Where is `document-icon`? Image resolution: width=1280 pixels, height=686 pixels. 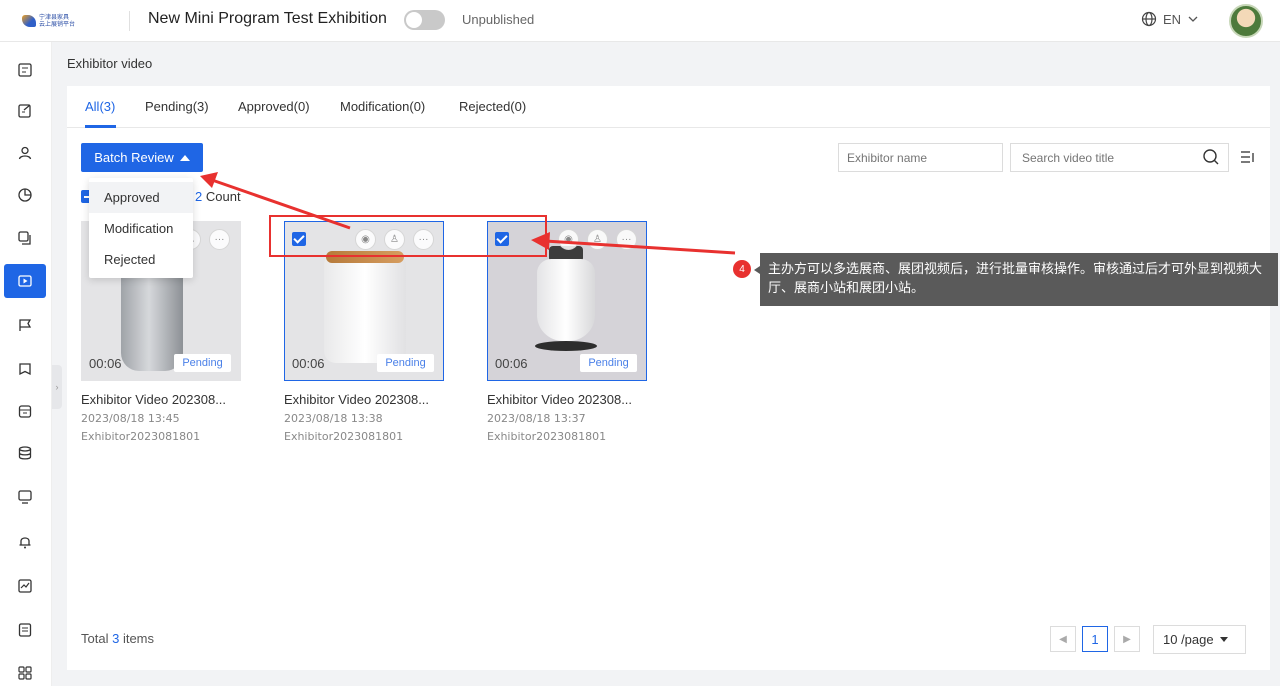 document-icon is located at coordinates (25, 630).